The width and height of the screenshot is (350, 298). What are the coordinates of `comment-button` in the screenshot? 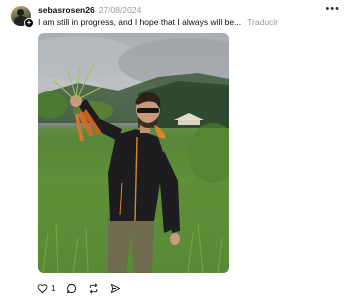 It's located at (71, 288).